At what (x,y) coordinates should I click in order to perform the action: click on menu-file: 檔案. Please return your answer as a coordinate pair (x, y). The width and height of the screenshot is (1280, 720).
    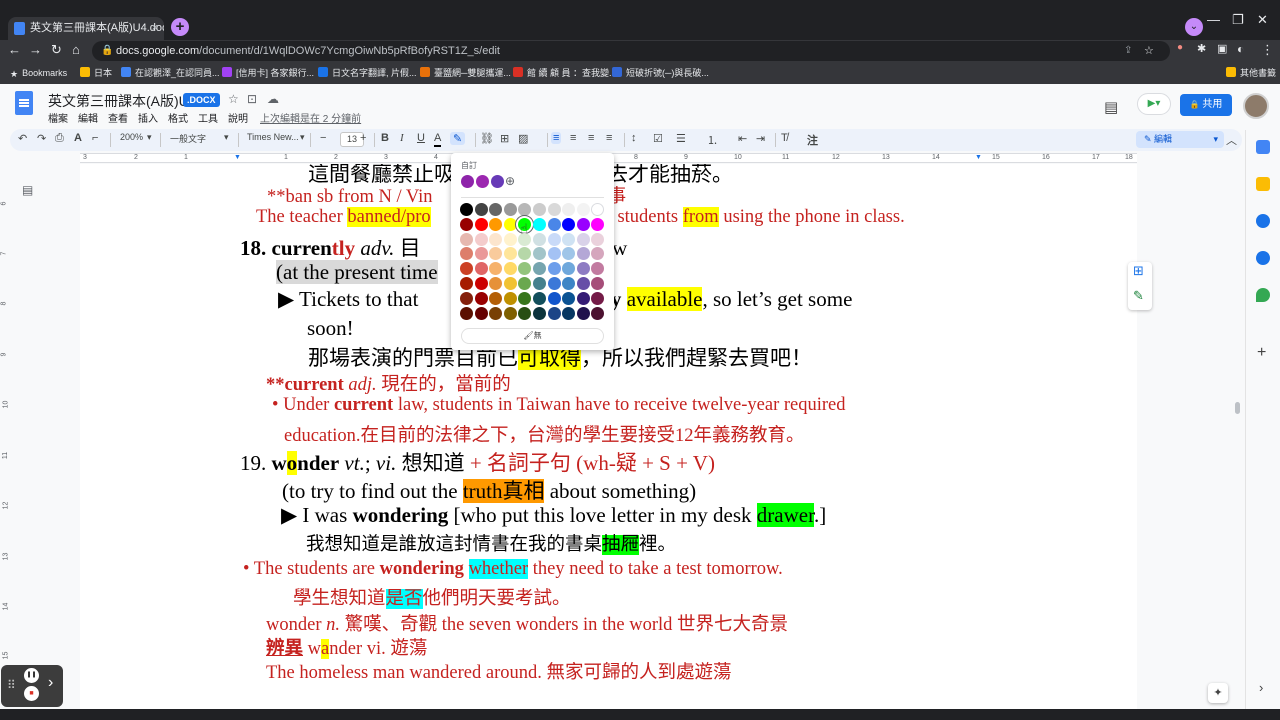
    Looking at the image, I should click on (58, 119).